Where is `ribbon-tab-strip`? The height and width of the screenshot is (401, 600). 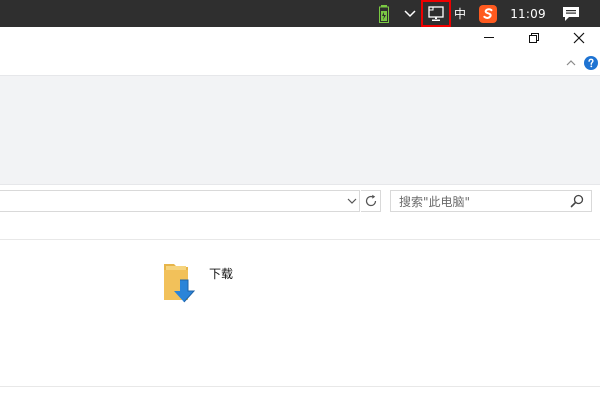 ribbon-tab-strip is located at coordinates (300, 63).